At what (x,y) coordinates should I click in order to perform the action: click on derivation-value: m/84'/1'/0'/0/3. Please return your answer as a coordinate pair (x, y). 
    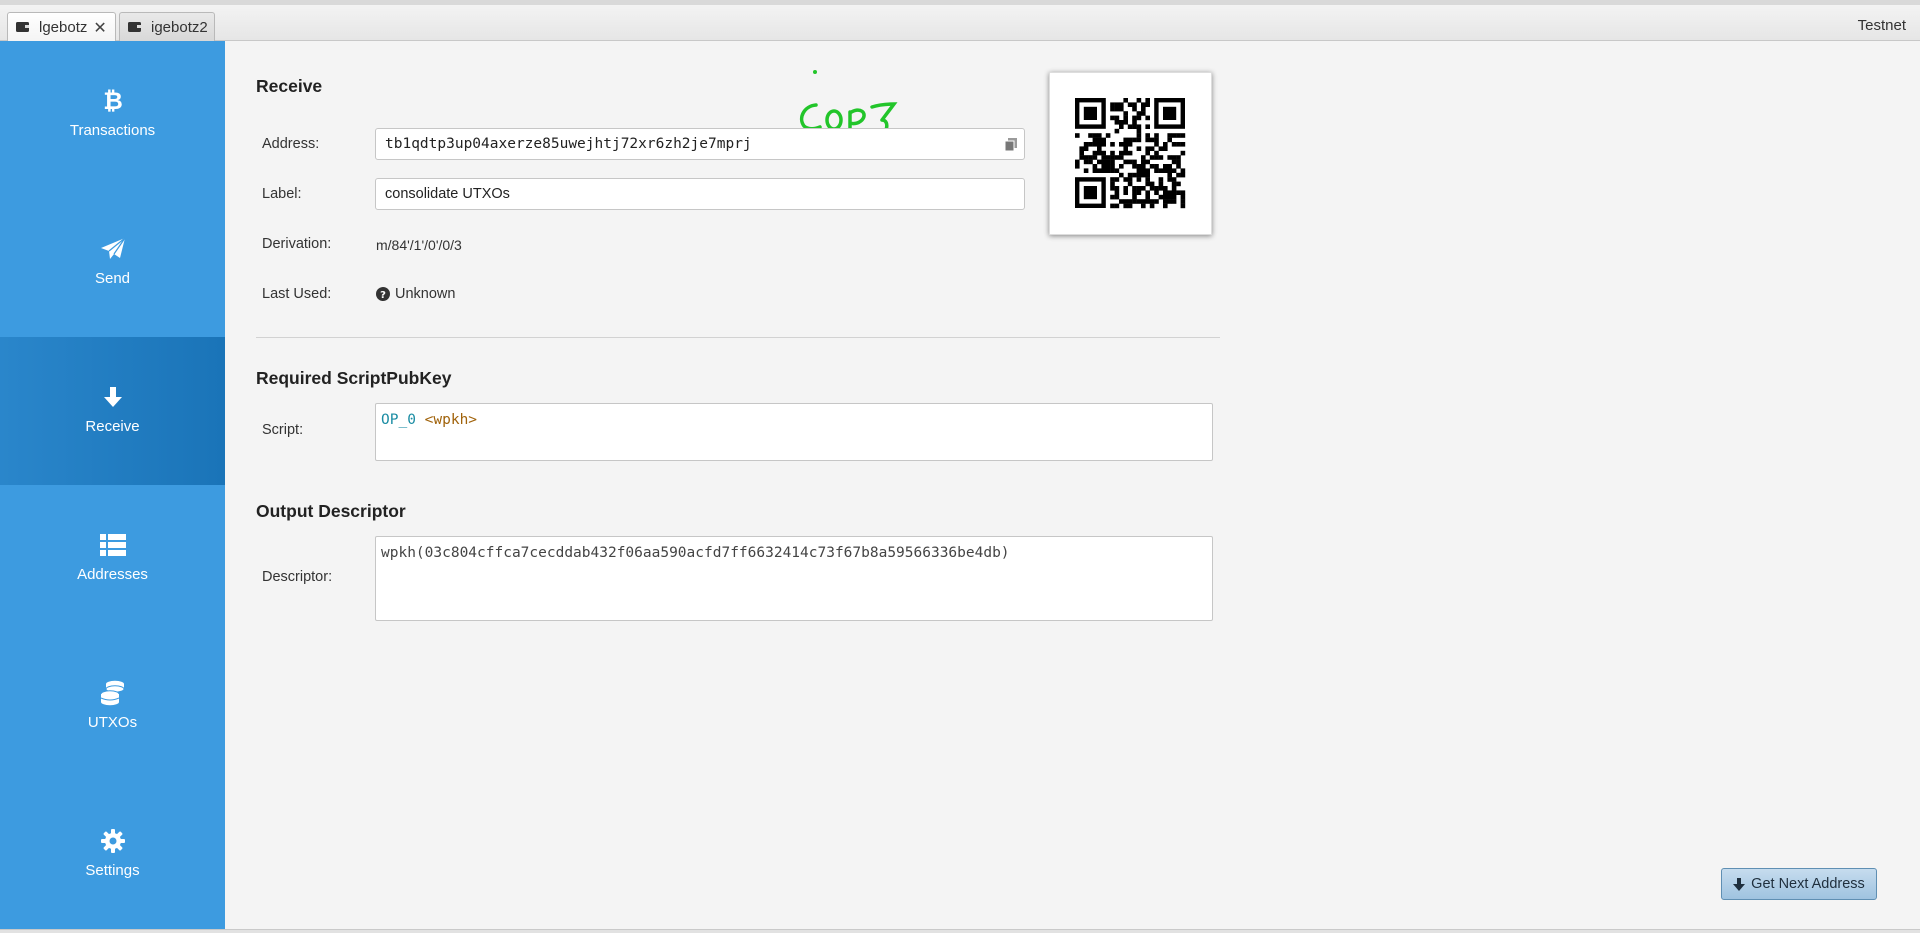
    Looking at the image, I should click on (419, 245).